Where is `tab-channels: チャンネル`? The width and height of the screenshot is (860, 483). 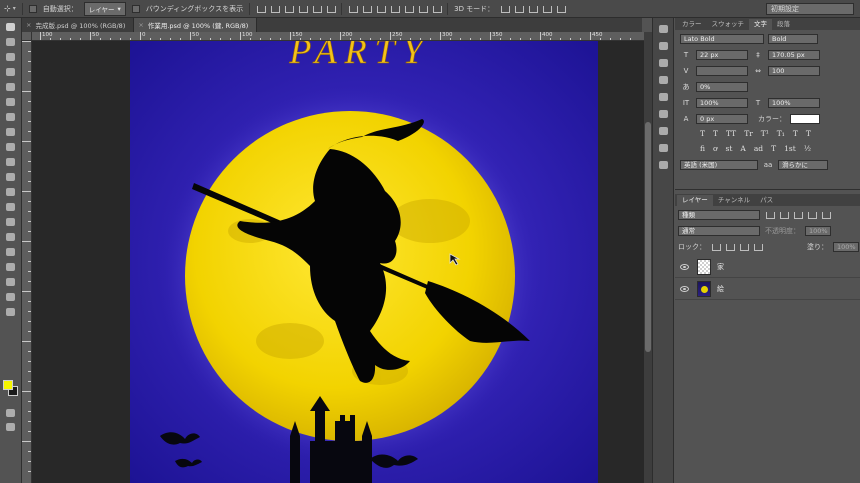
tab-channels: チャンネル is located at coordinates (734, 200).